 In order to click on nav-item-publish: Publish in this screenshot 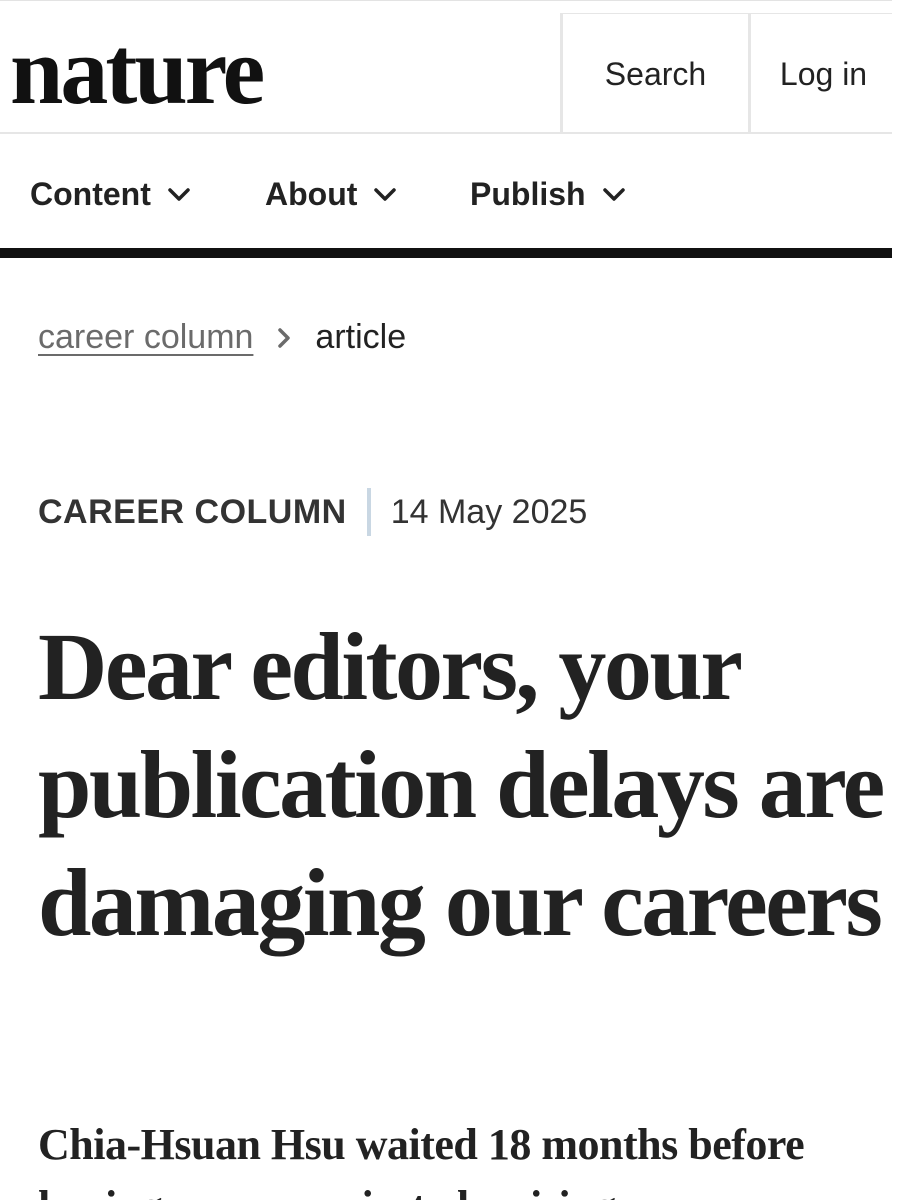, I will do `click(548, 194)`.